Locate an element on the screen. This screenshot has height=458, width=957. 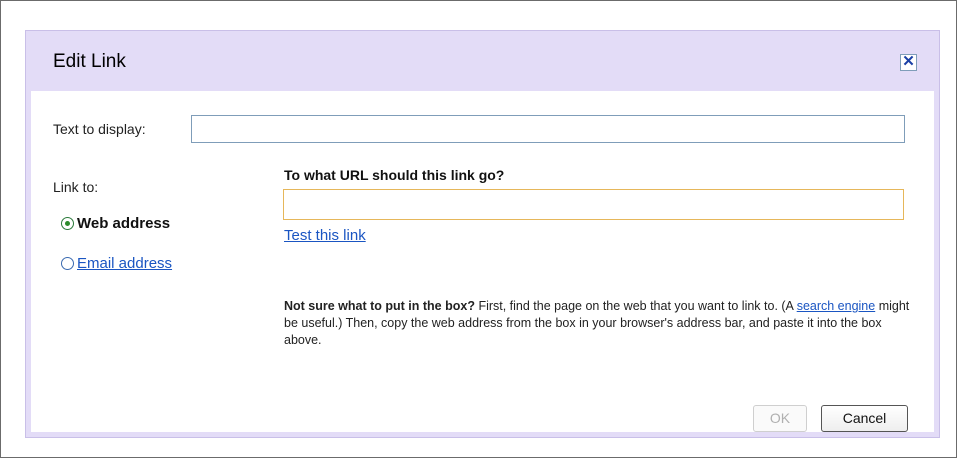
email-address-option: Email address is located at coordinates (116, 263).